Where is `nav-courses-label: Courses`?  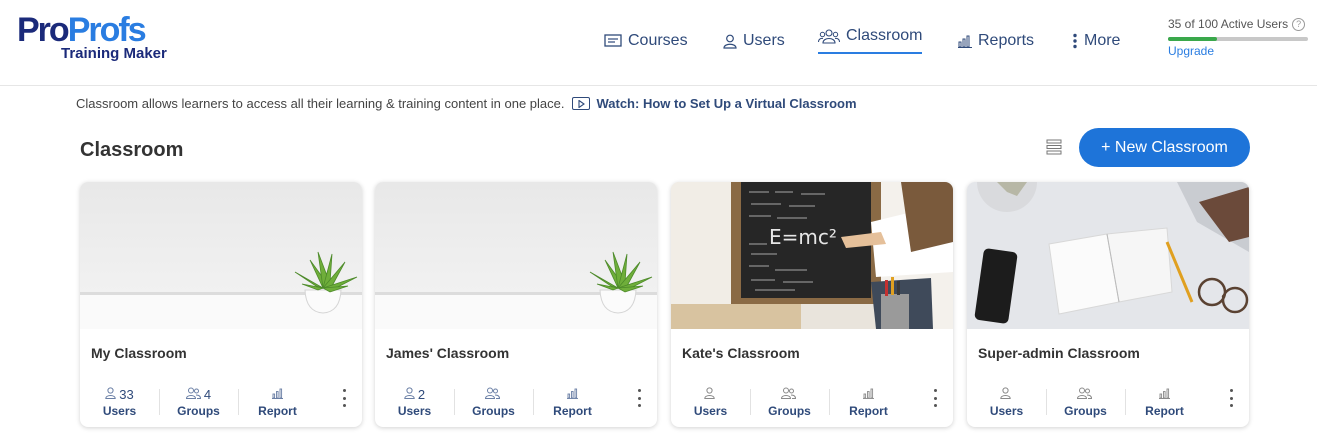
nav-courses-label: Courses is located at coordinates (658, 40).